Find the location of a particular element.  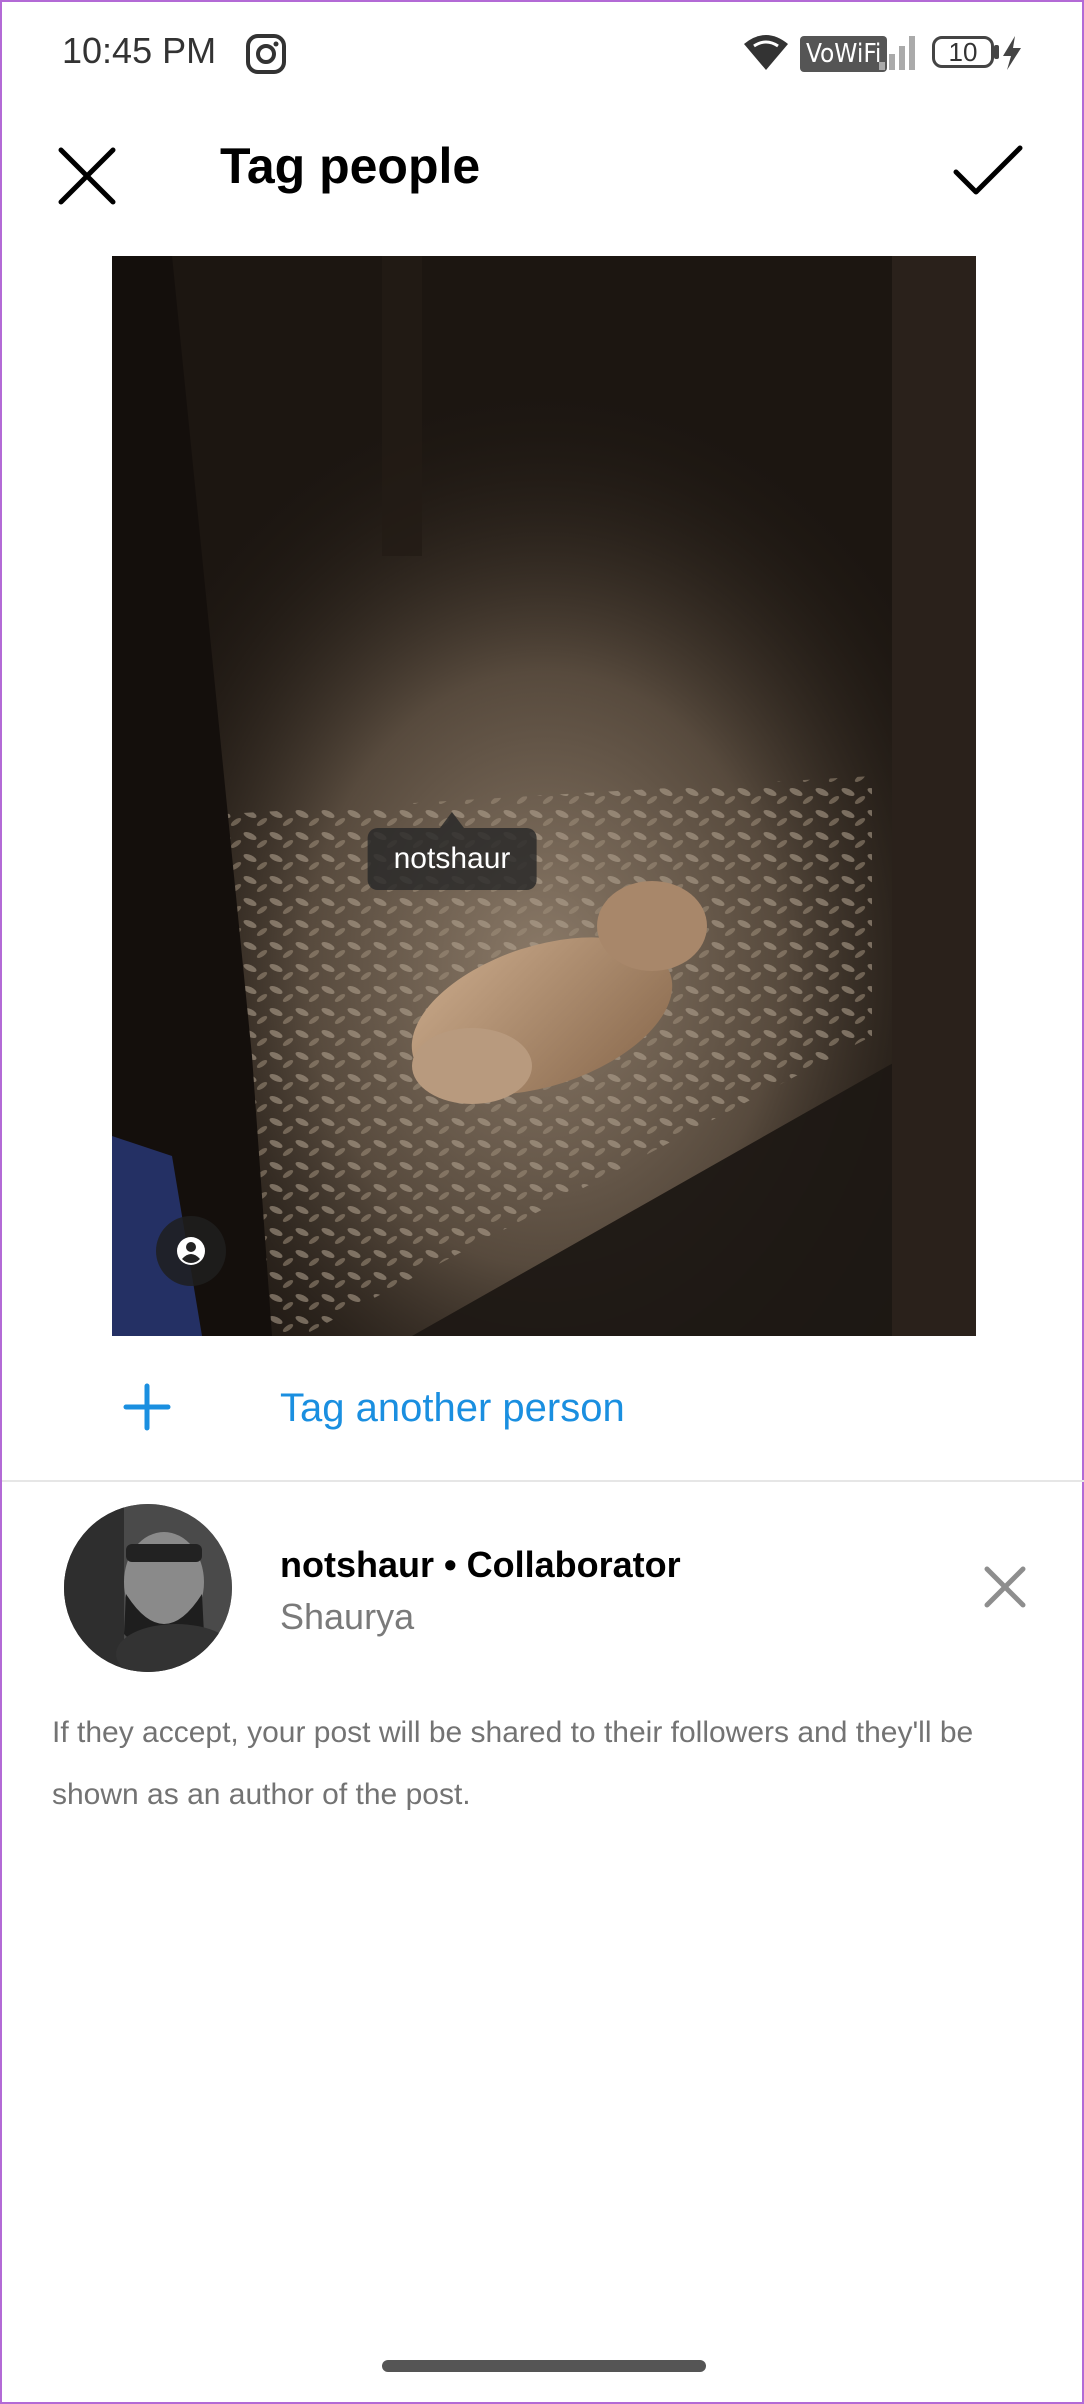

avatar-image is located at coordinates (148, 1588).